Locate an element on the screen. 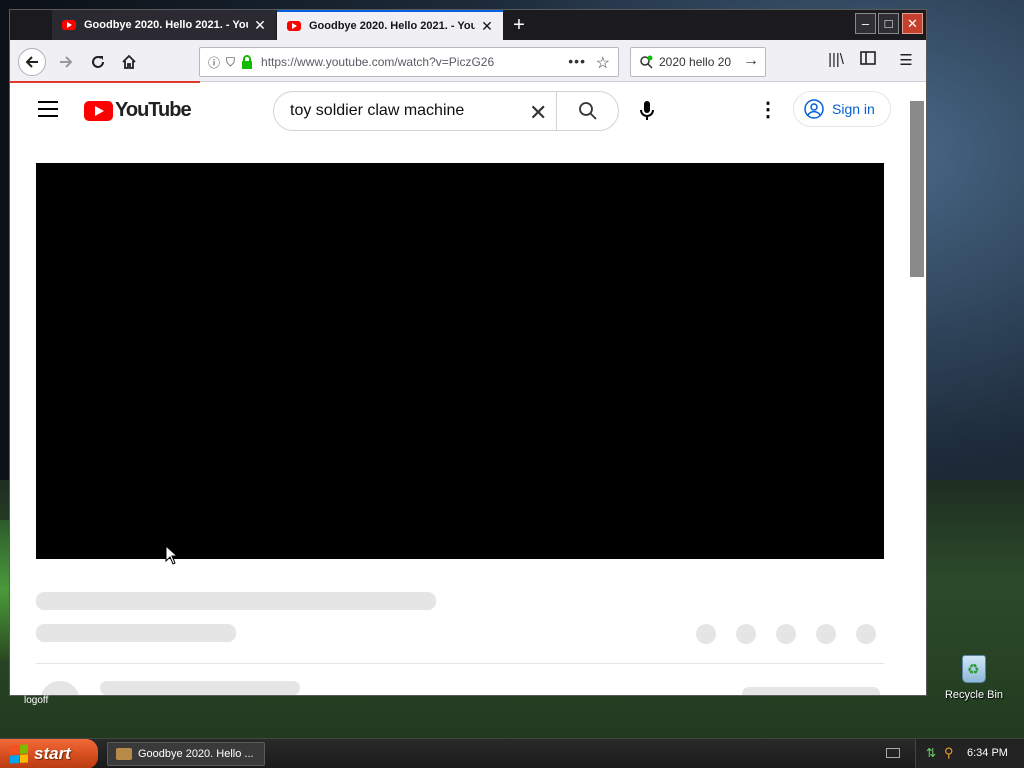 The width and height of the screenshot is (1024, 768). system-tray: ⇅ ⚲ 6:34 PM is located at coordinates (969, 753).